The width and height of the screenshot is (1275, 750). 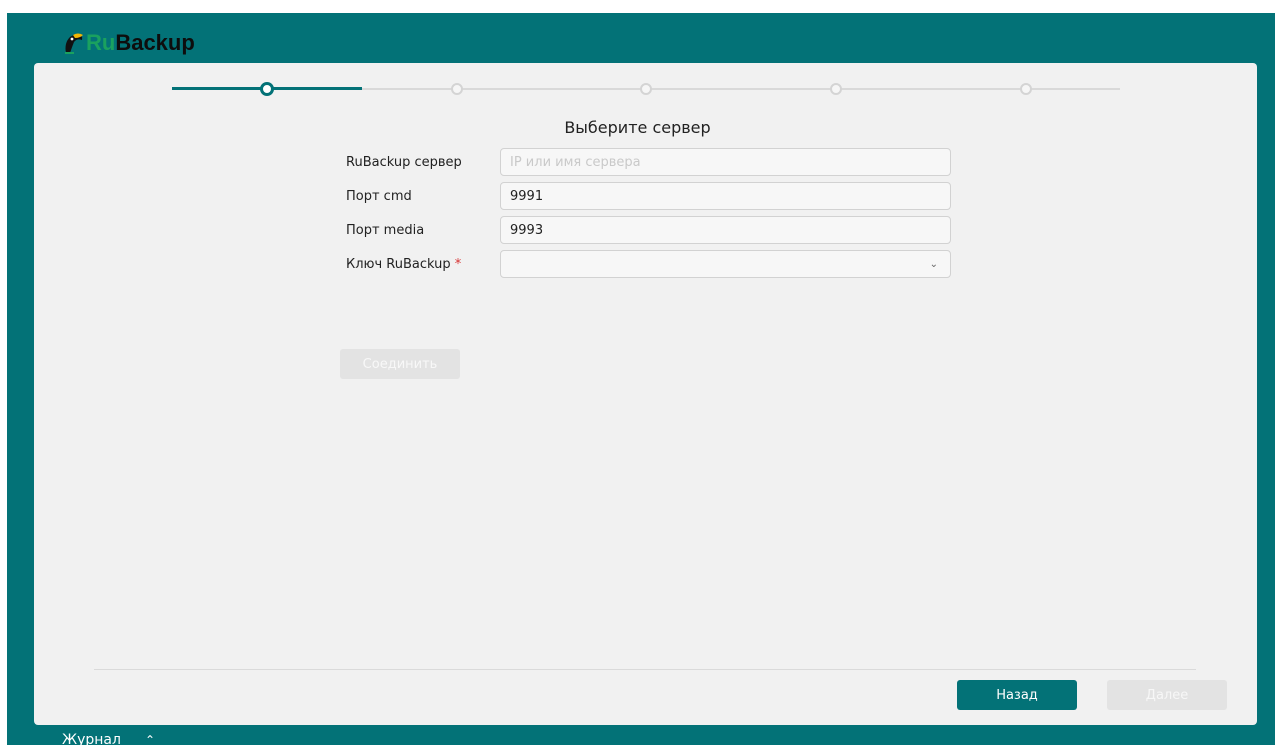 What do you see at coordinates (725, 162) in the screenshot?
I see `server-input` at bounding box center [725, 162].